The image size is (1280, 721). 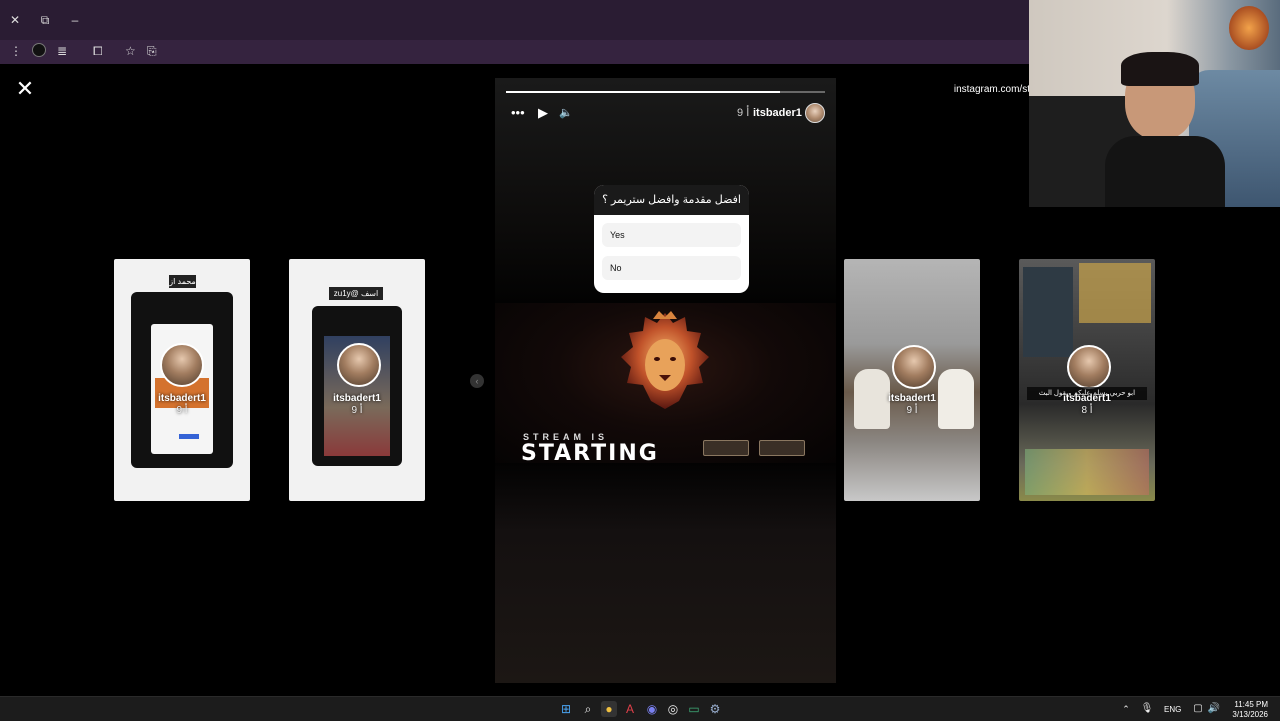 I want to click on more-options-icon: •••, so click(x=518, y=113).